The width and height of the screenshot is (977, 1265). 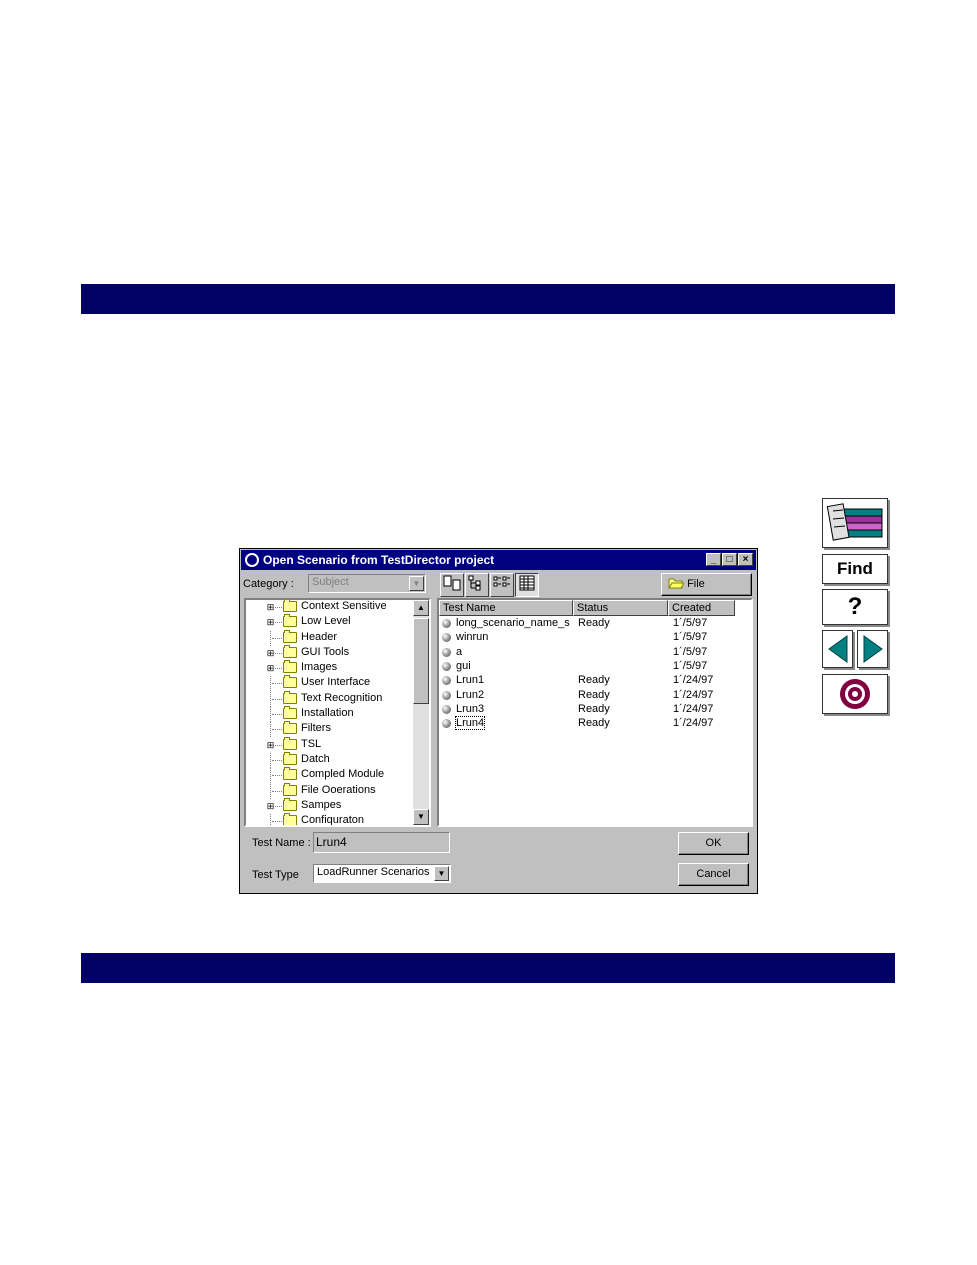 What do you see at coordinates (513, 623) in the screenshot?
I see `test-name-cell: long_scenario_name_s` at bounding box center [513, 623].